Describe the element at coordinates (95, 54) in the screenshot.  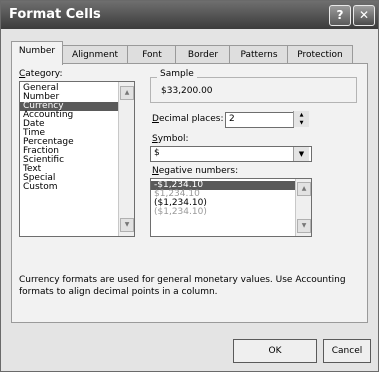
I see `tab-alignment: Alignment` at that location.